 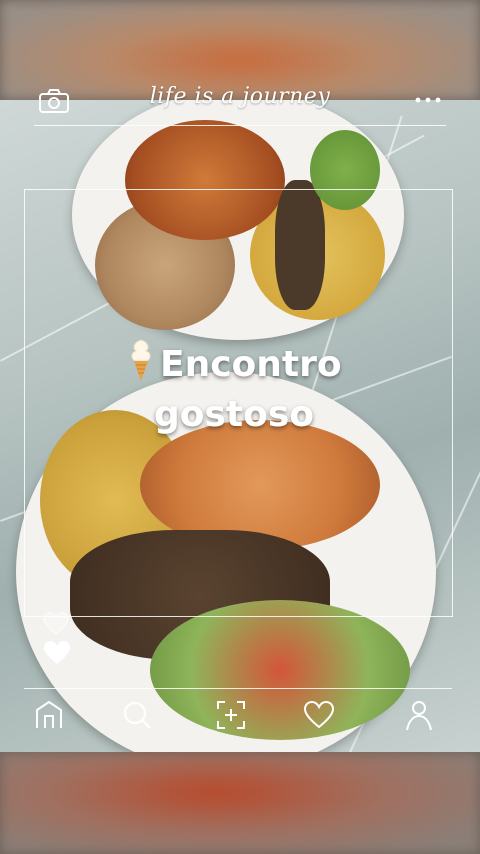 What do you see at coordinates (319, 715) in the screenshot?
I see `heart-icon` at bounding box center [319, 715].